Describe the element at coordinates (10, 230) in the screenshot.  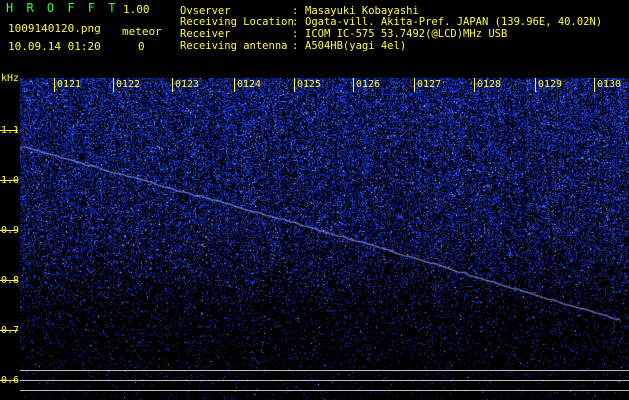
I see `y-tick-label: 0.9` at that location.